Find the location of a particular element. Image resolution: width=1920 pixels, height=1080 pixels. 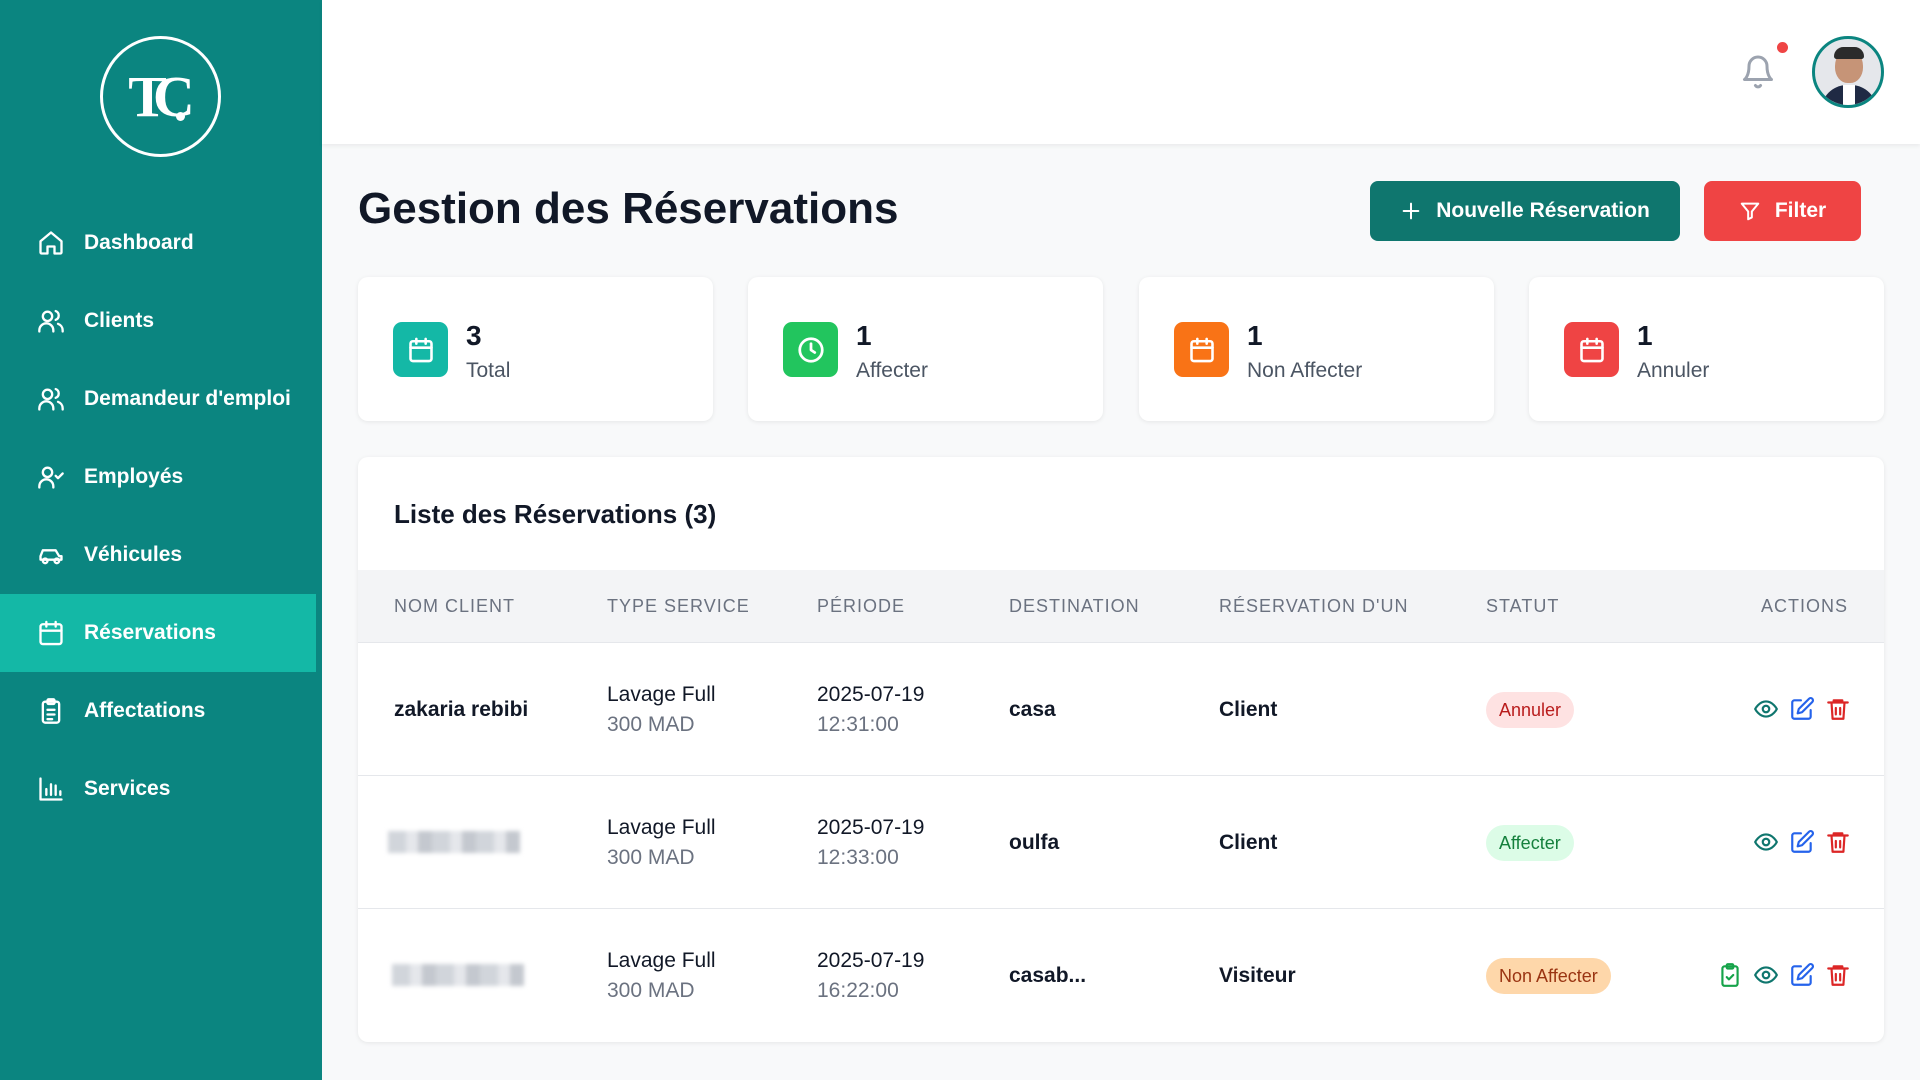

sidebar-item-clients: Clients is located at coordinates (161, 321).